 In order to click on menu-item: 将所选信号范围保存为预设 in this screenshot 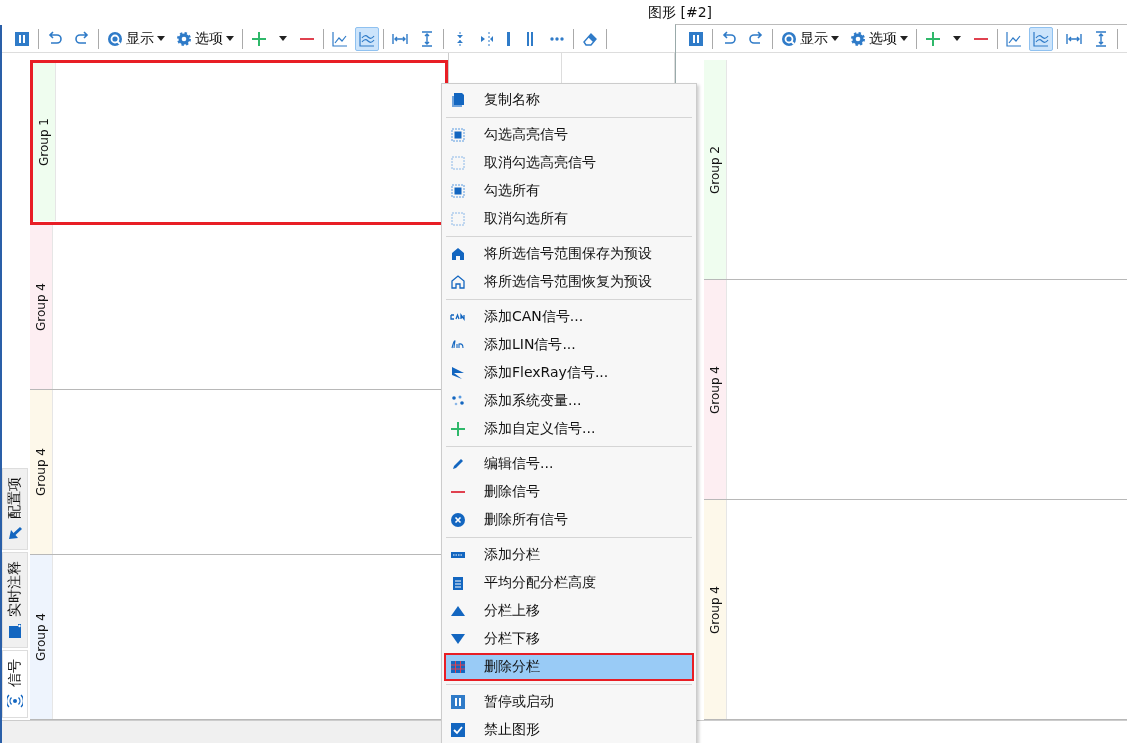, I will do `click(569, 254)`.